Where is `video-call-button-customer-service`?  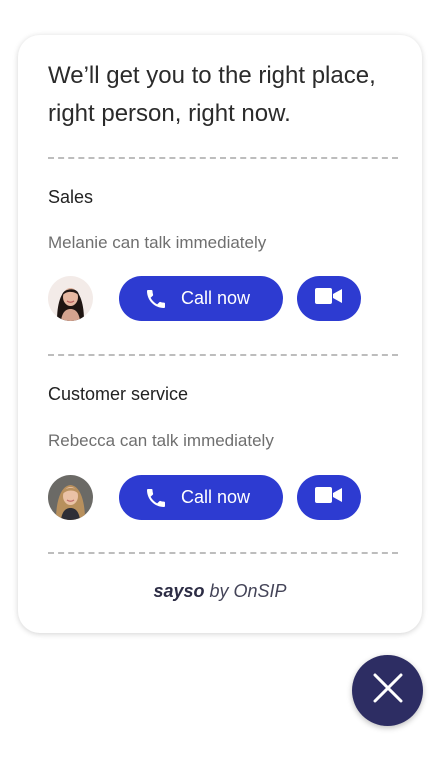 video-call-button-customer-service is located at coordinates (329, 497).